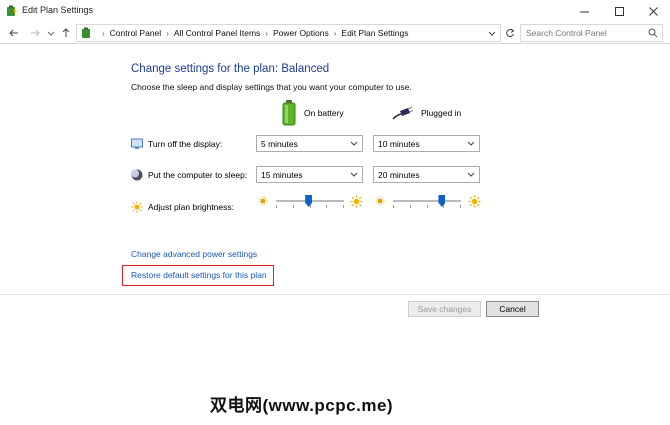 The width and height of the screenshot is (670, 425). What do you see at coordinates (653, 33) in the screenshot?
I see `search-icon` at bounding box center [653, 33].